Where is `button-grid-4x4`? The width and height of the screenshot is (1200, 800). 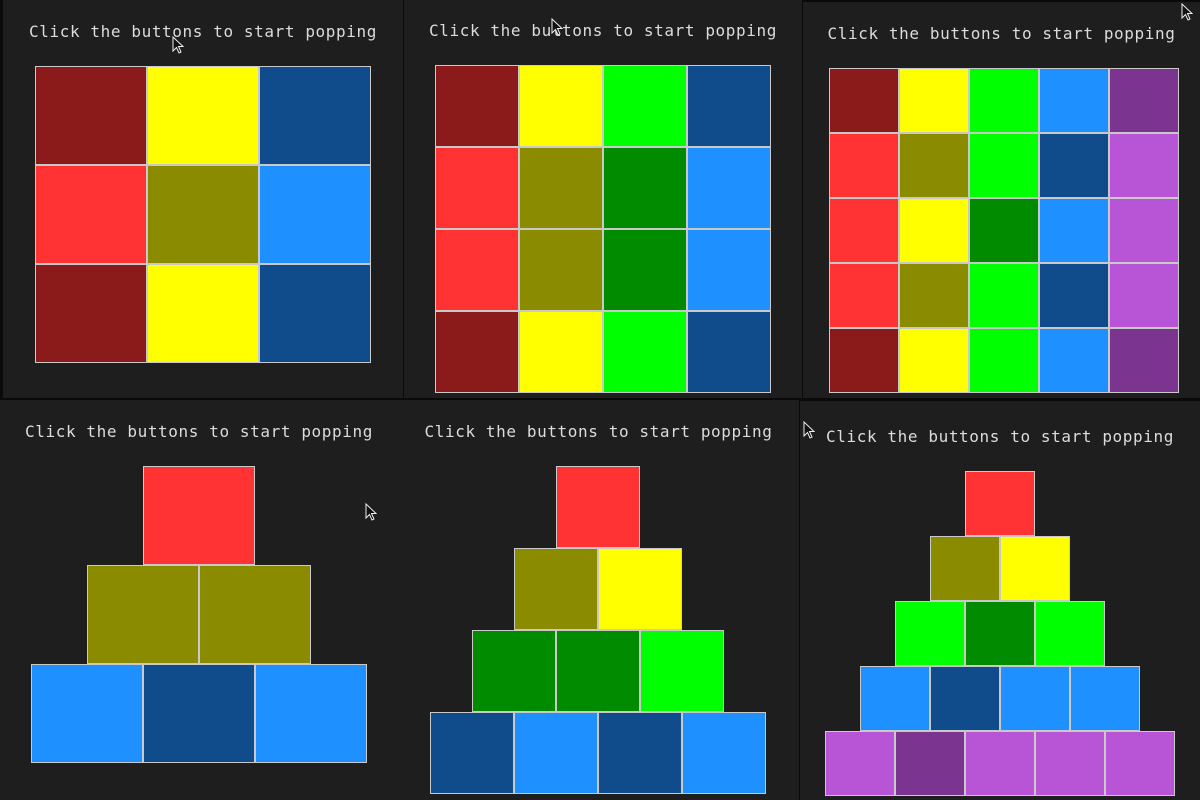
button-grid-4x4 is located at coordinates (603, 229).